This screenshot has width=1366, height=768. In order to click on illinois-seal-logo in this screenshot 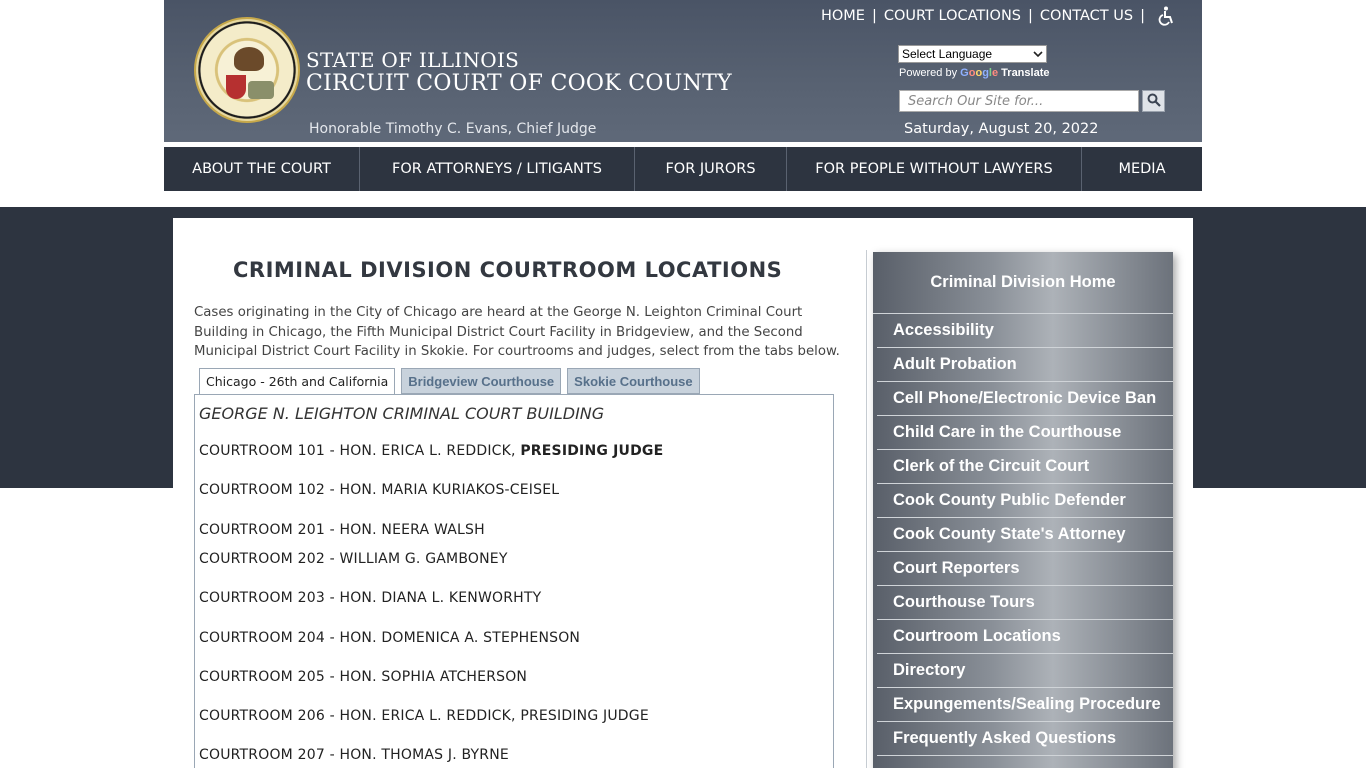, I will do `click(247, 70)`.